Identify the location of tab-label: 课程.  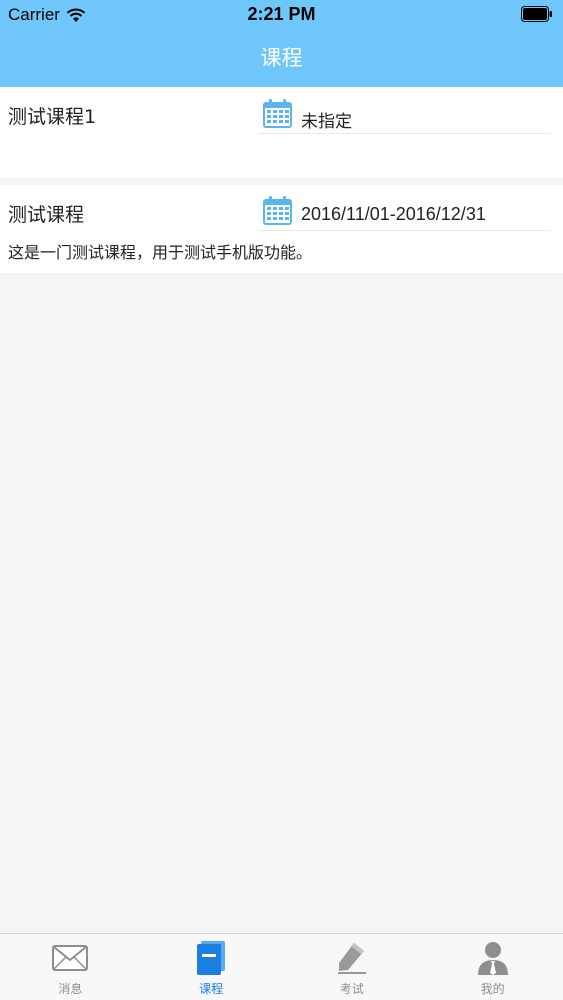
(211, 989).